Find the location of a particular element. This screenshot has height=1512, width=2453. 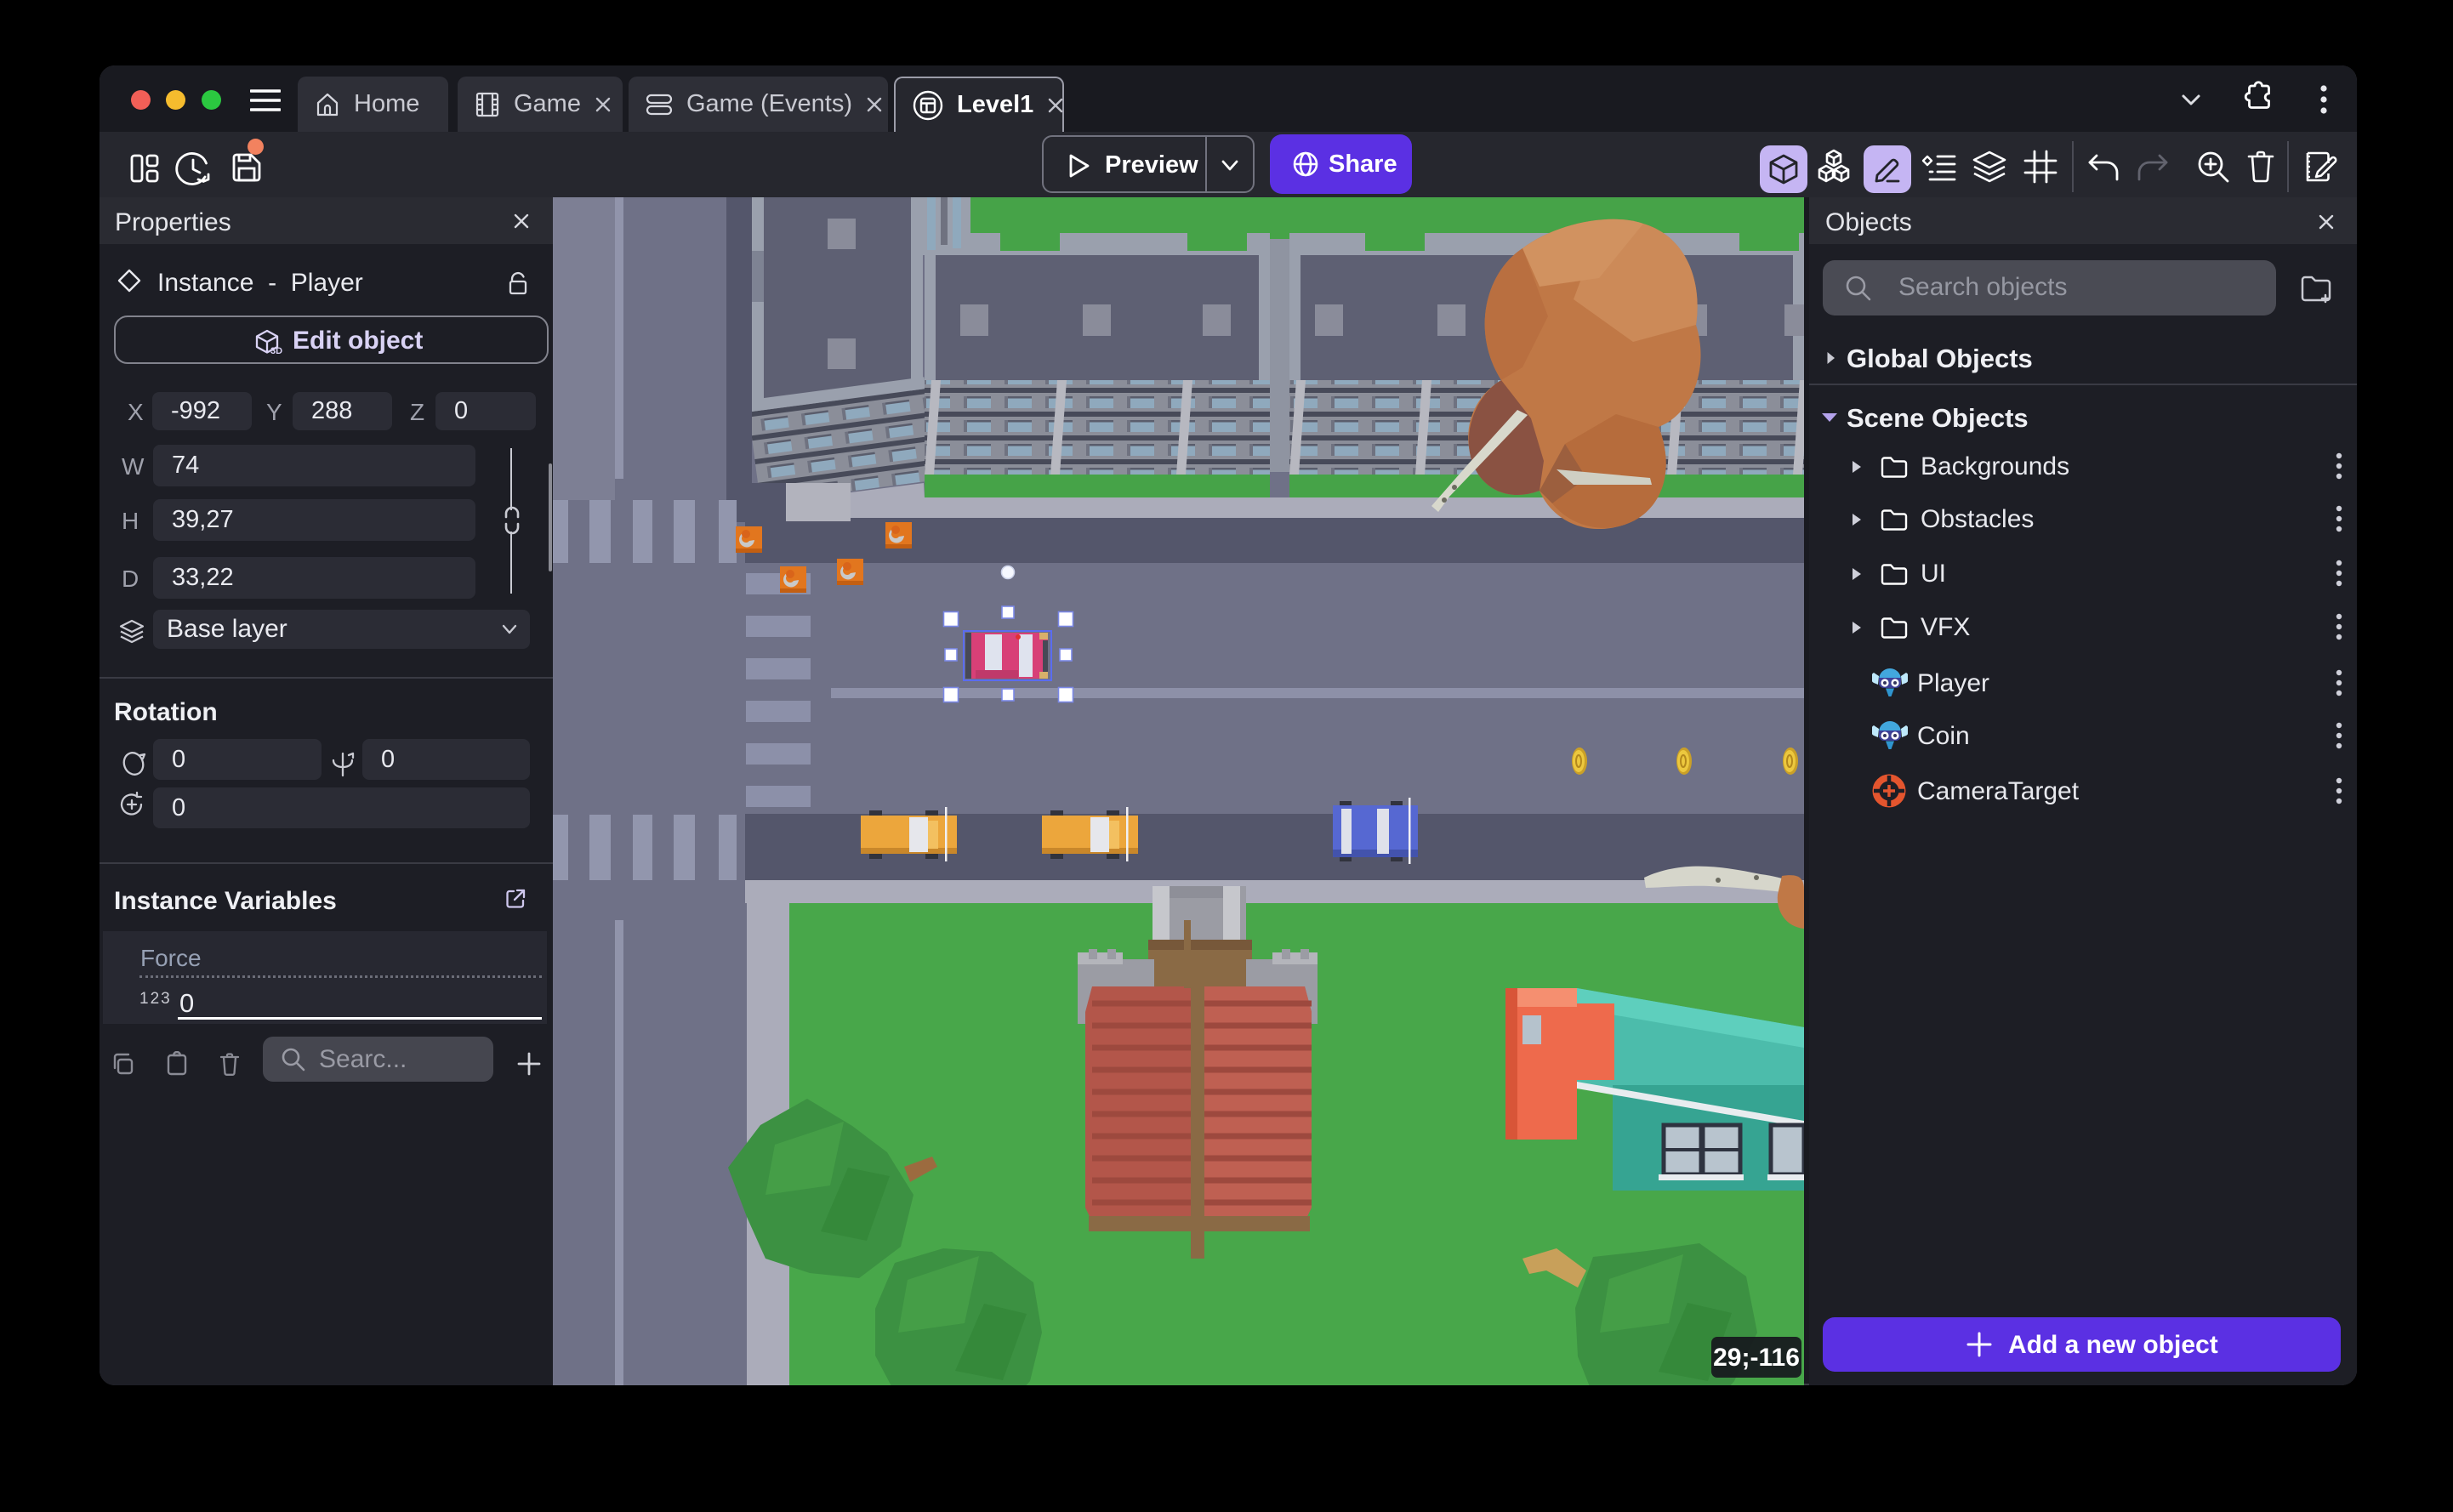

svg-text: 29;-116 is located at coordinates (1756, 1358).